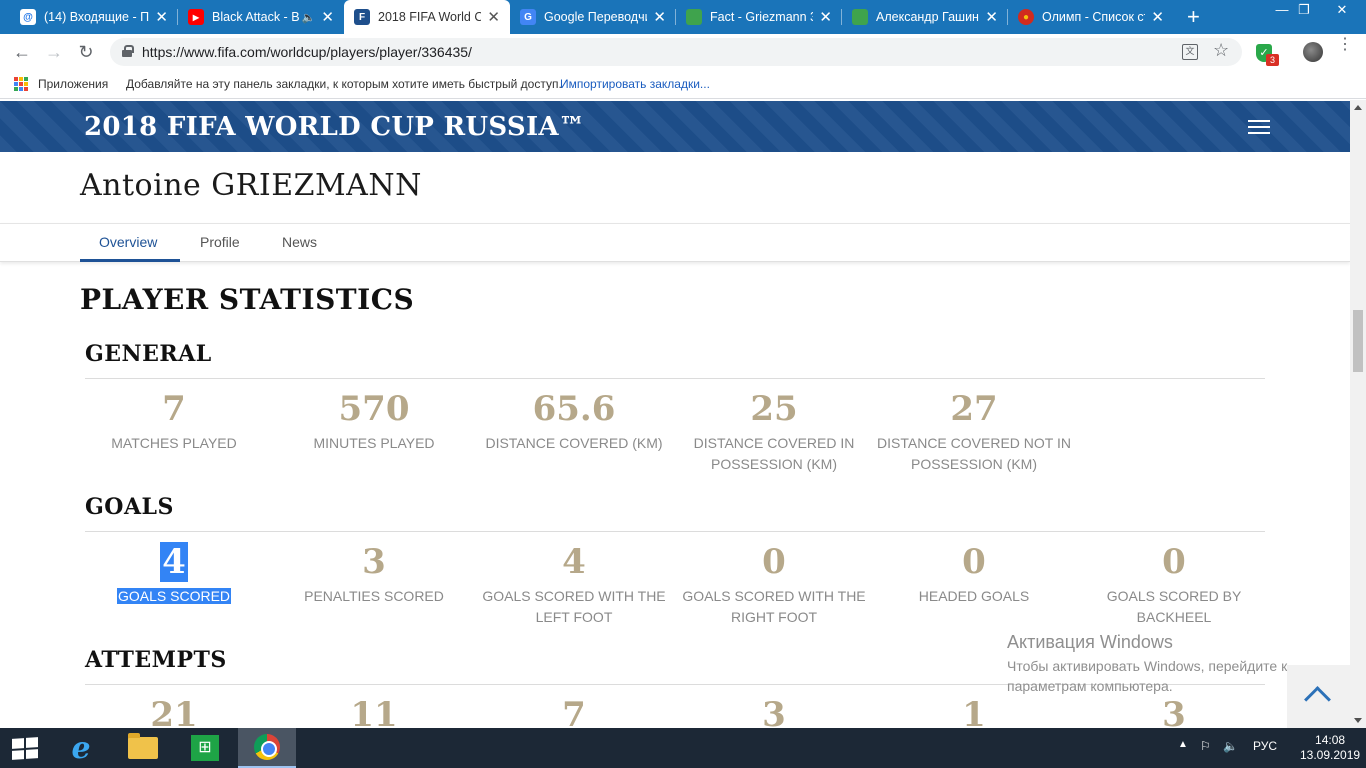 This screenshot has width=1366, height=768. I want to click on network-icon: ⚐, so click(1205, 746).